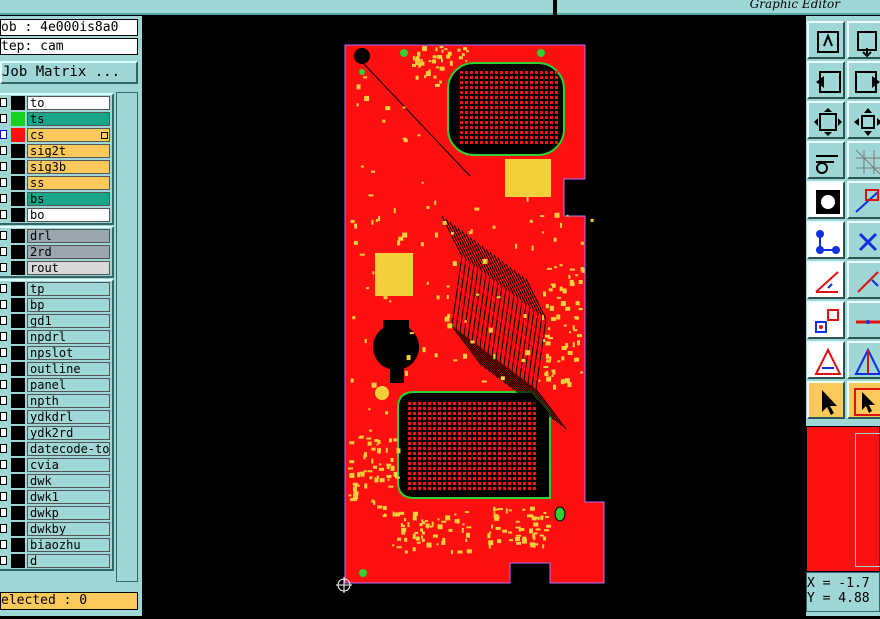 The image size is (880, 619). What do you see at coordinates (68, 401) in the screenshot?
I see `layer-name: npth` at bounding box center [68, 401].